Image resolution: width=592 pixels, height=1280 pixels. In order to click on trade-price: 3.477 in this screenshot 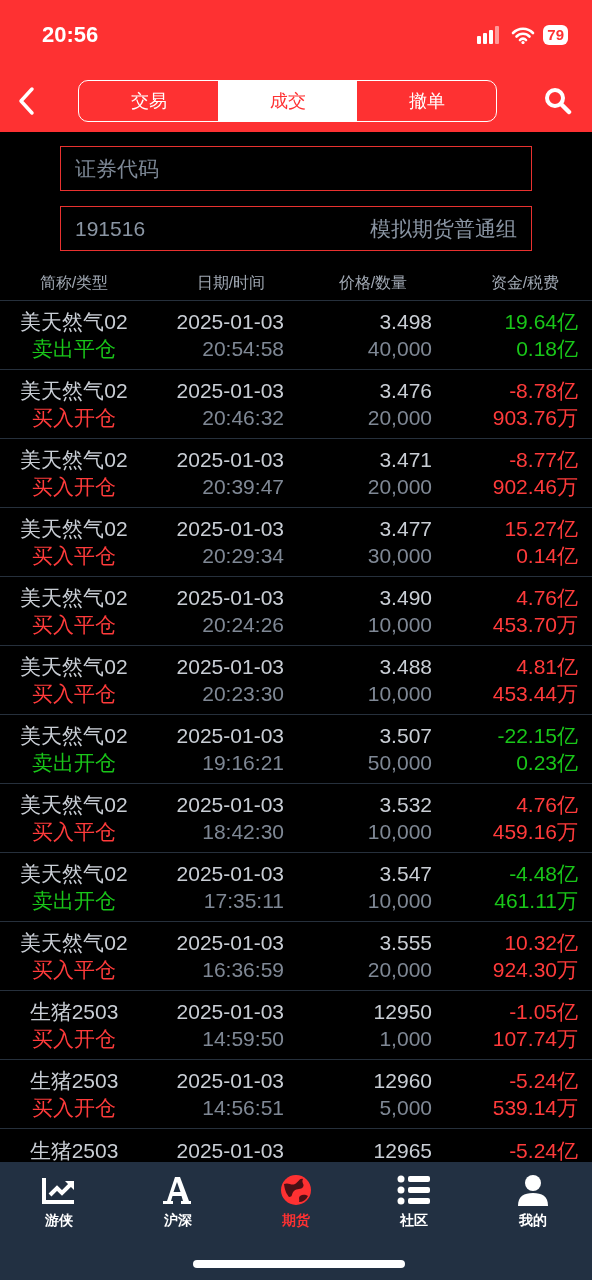, I will do `click(405, 529)`.